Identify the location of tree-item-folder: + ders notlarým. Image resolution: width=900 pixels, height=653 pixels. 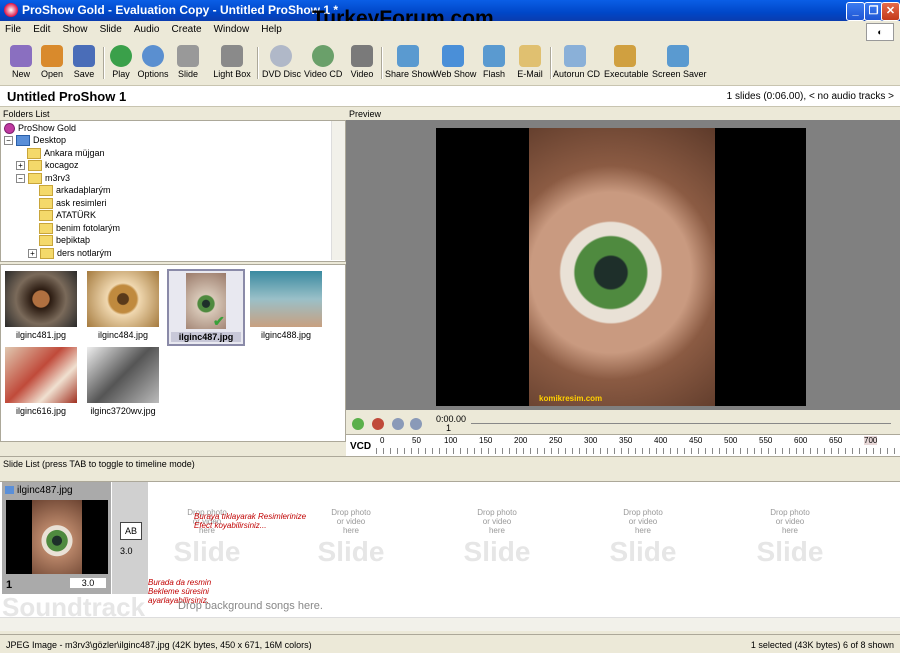
(70, 253).